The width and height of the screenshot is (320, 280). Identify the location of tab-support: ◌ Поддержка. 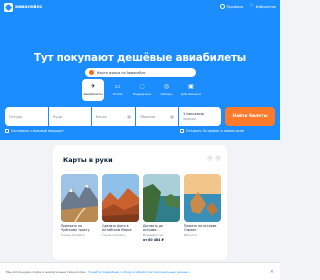
(142, 90).